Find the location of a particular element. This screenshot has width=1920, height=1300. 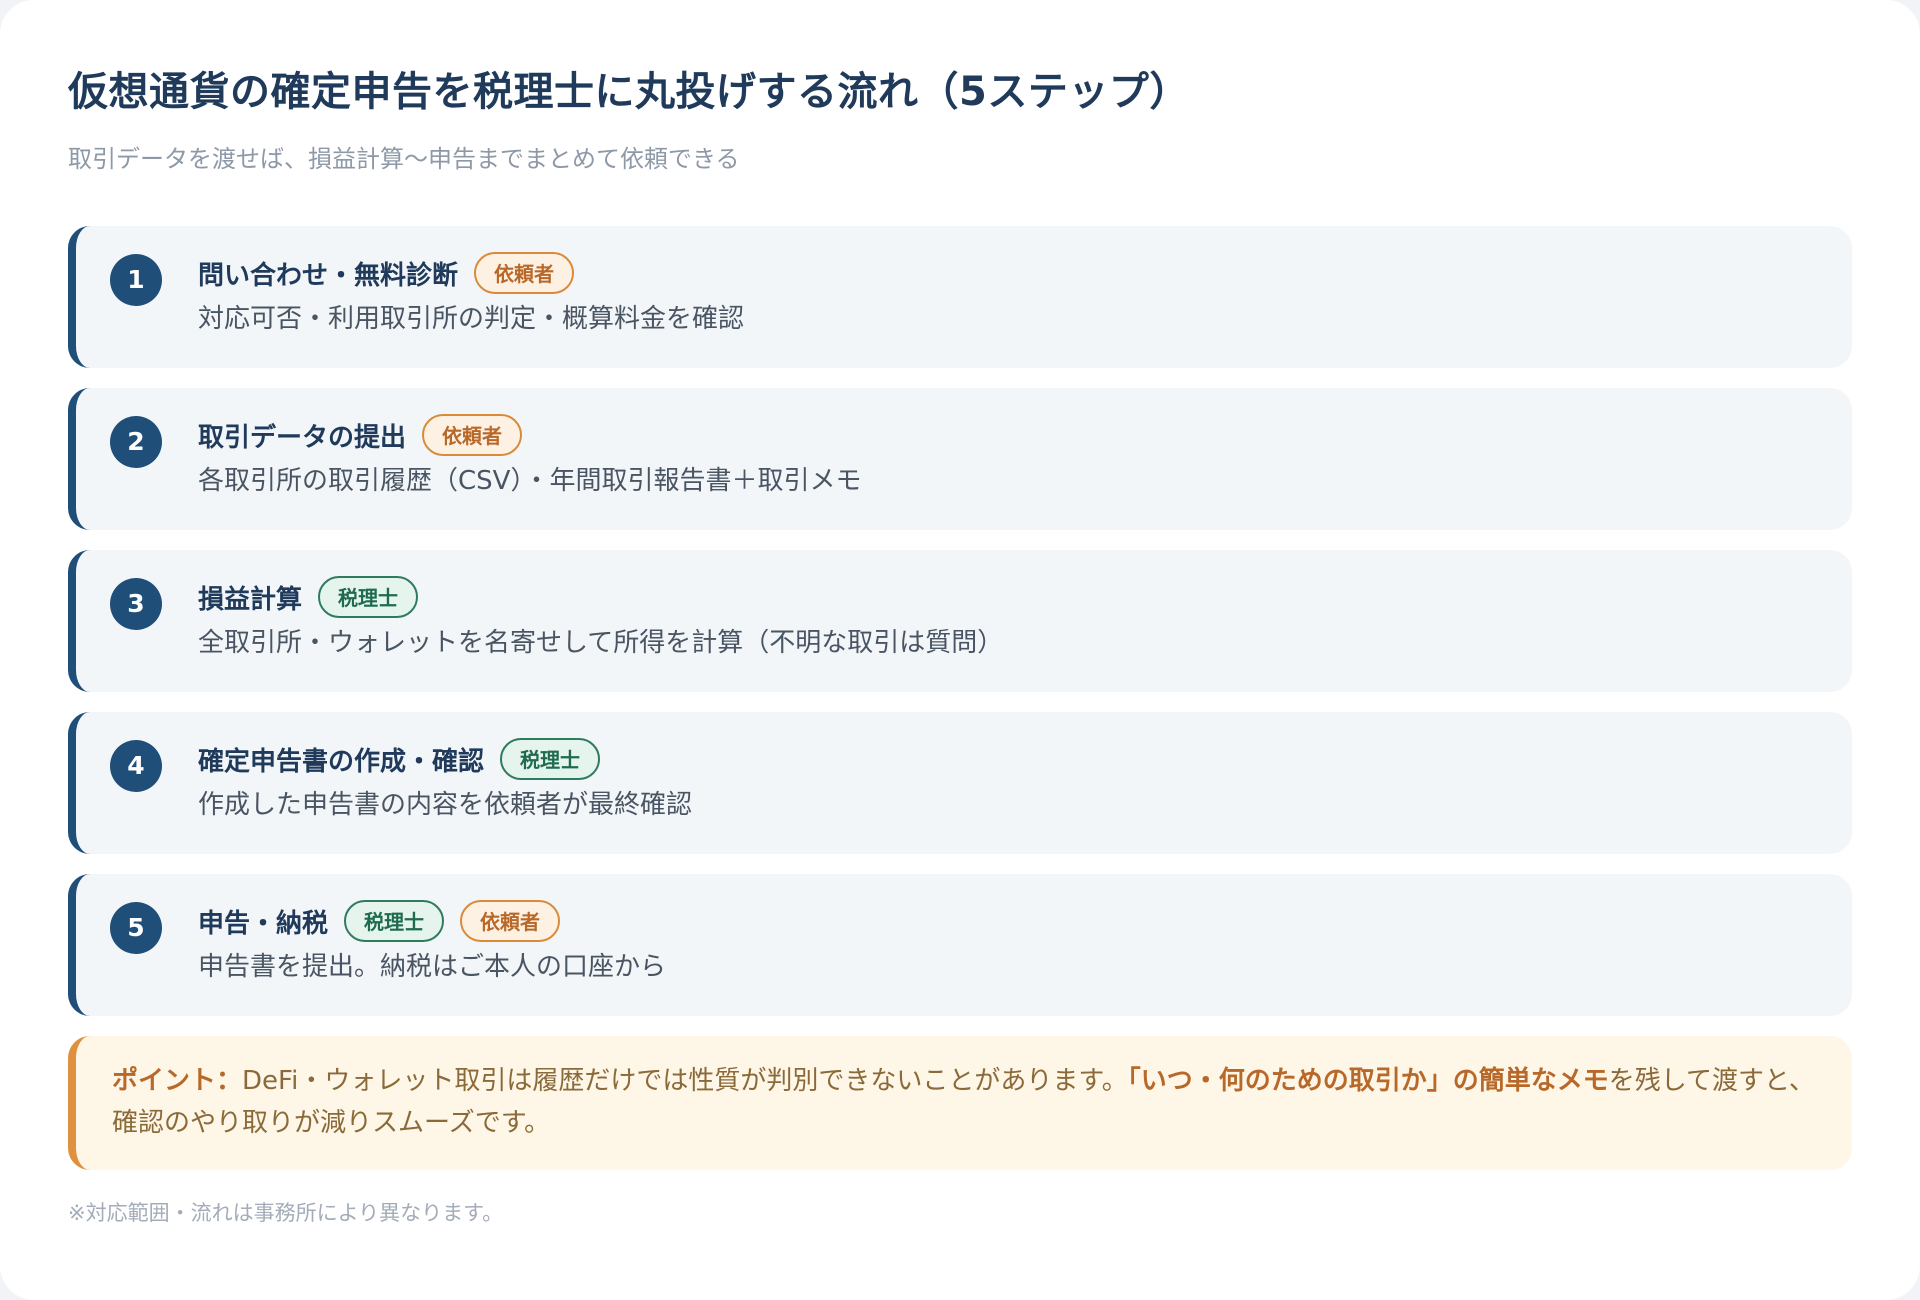

step-description: 作成した申告書の内容を依頼者が最終確認 is located at coordinates (445, 805).